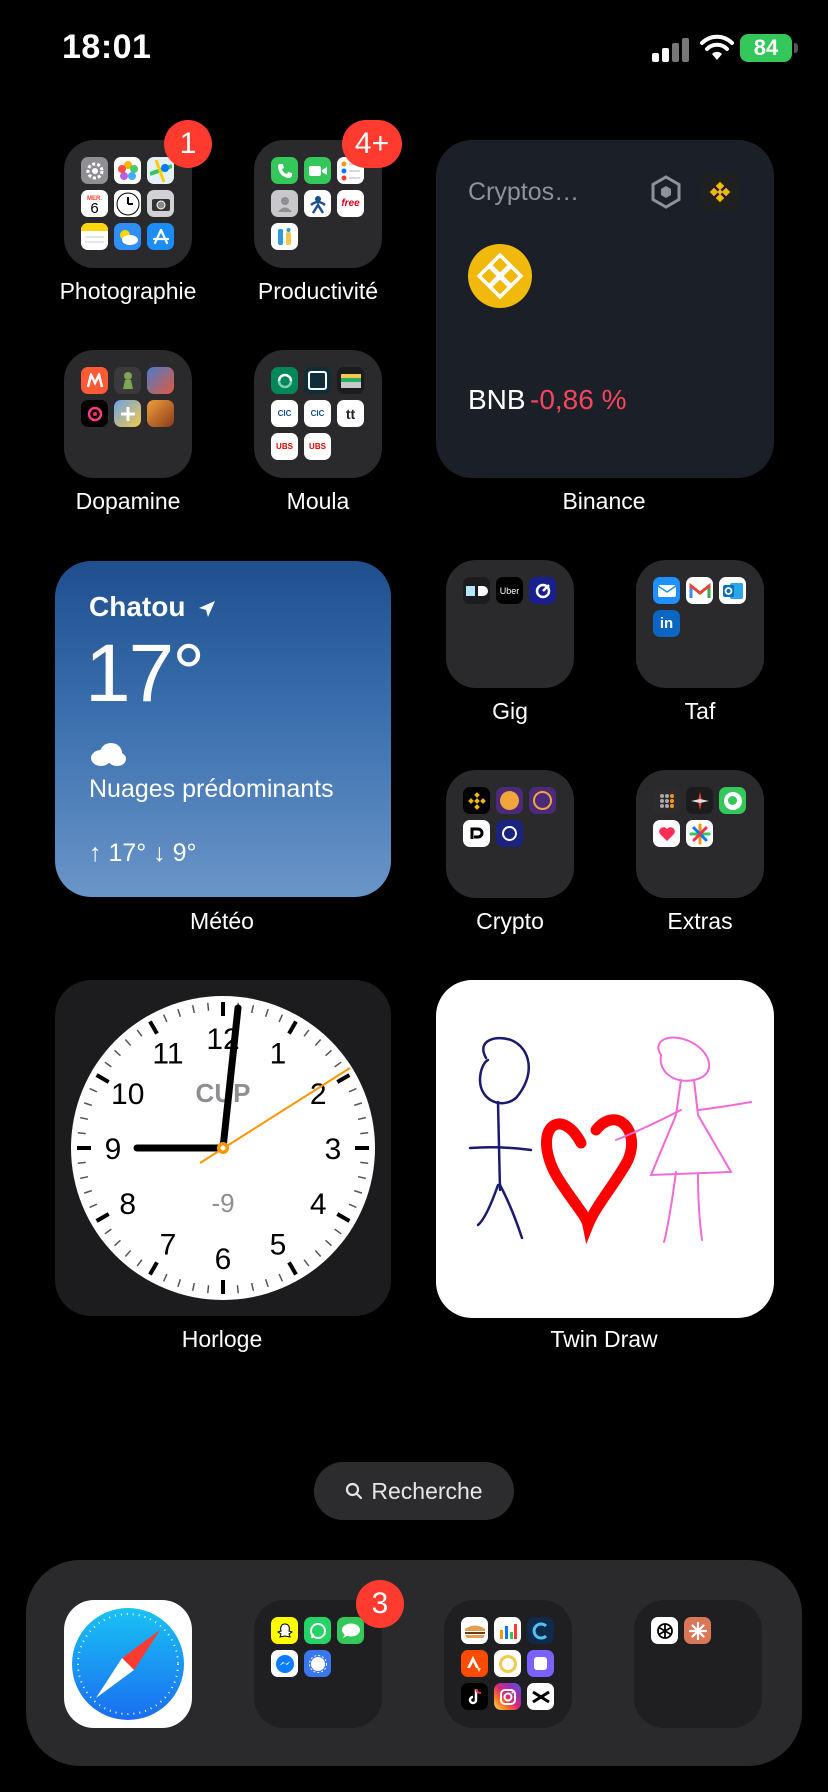  I want to click on whatsapp-app-icon, so click(317, 1630).